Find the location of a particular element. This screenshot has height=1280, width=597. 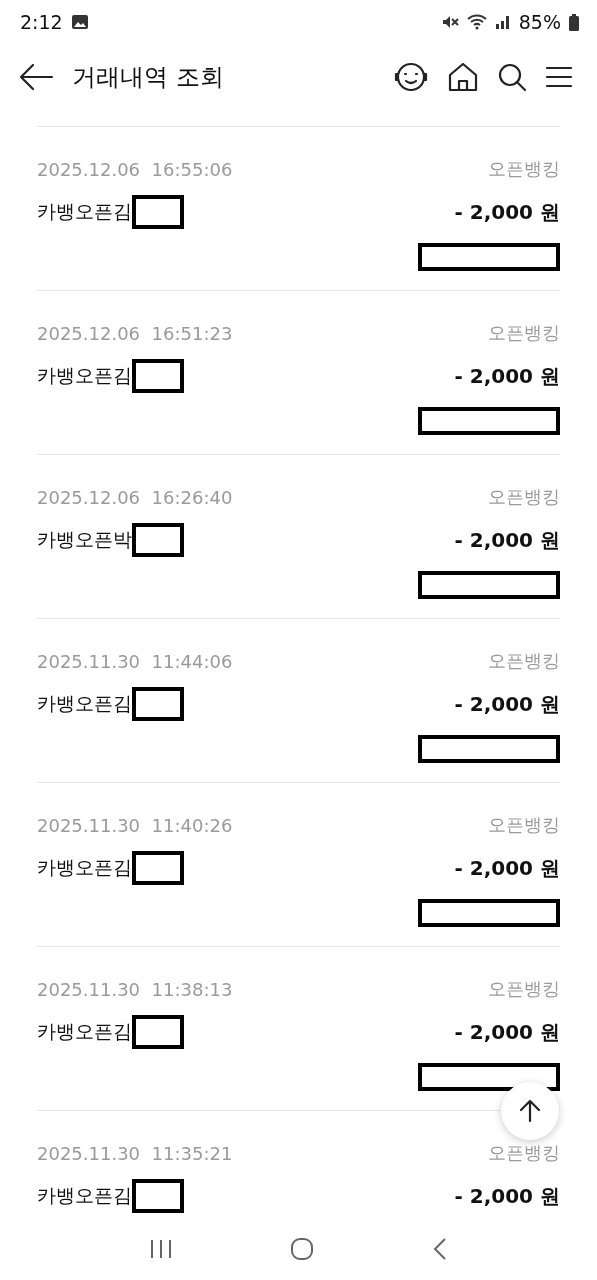

transaction-datetime: 2025.11.30 11:35:21 is located at coordinates (135, 1153).